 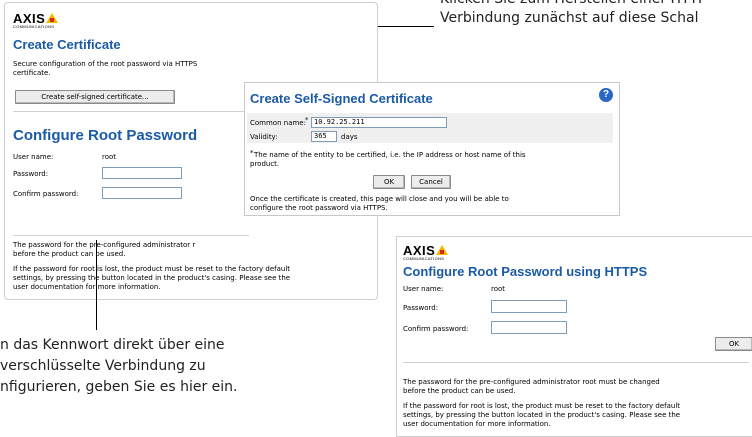 What do you see at coordinates (69, 254) in the screenshot?
I see `note1-line2: before the product can be used.` at bounding box center [69, 254].